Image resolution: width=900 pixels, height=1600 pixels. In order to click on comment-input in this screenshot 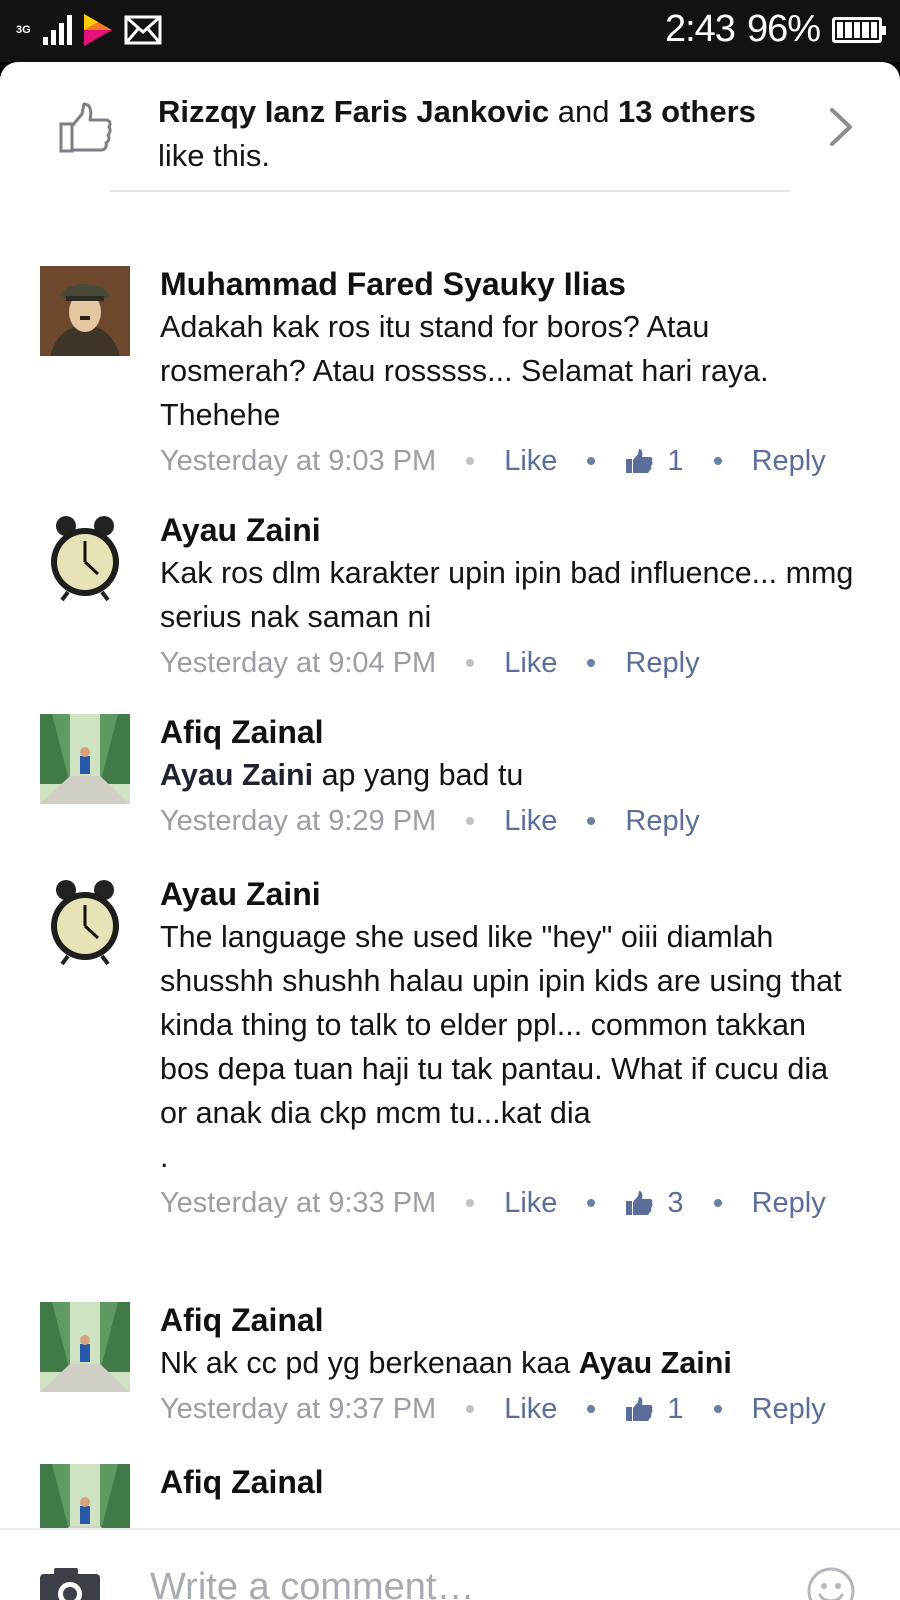, I will do `click(430, 1583)`.